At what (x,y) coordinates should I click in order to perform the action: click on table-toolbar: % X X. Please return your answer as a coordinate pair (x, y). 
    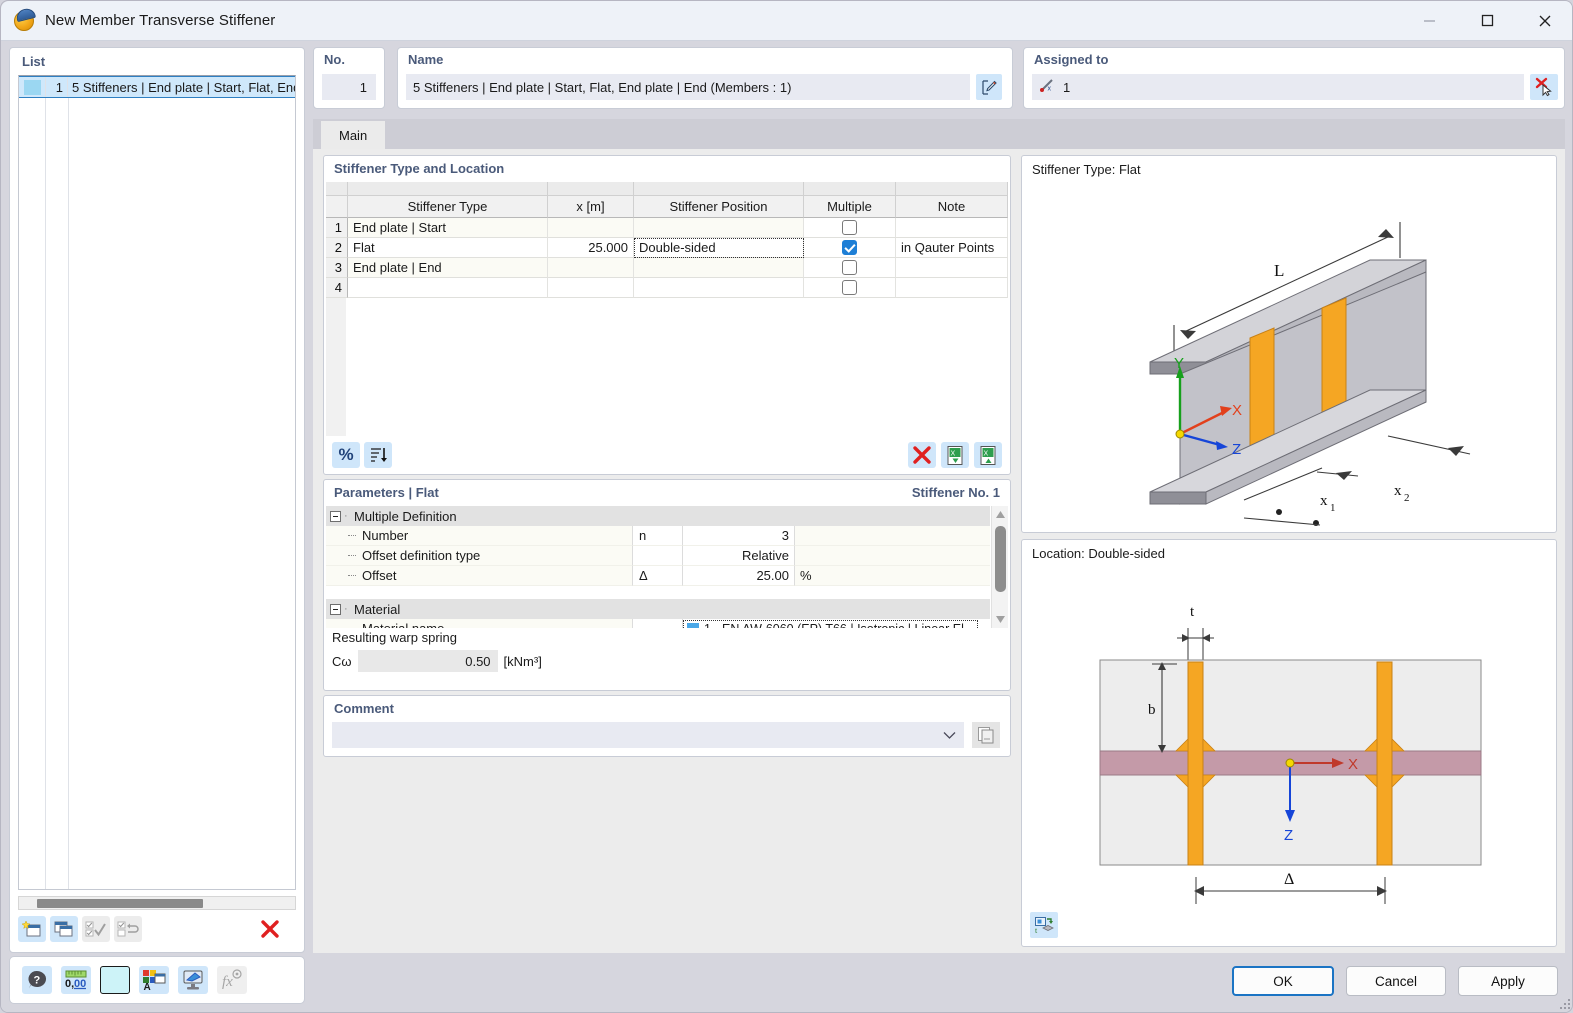
    Looking at the image, I should click on (667, 455).